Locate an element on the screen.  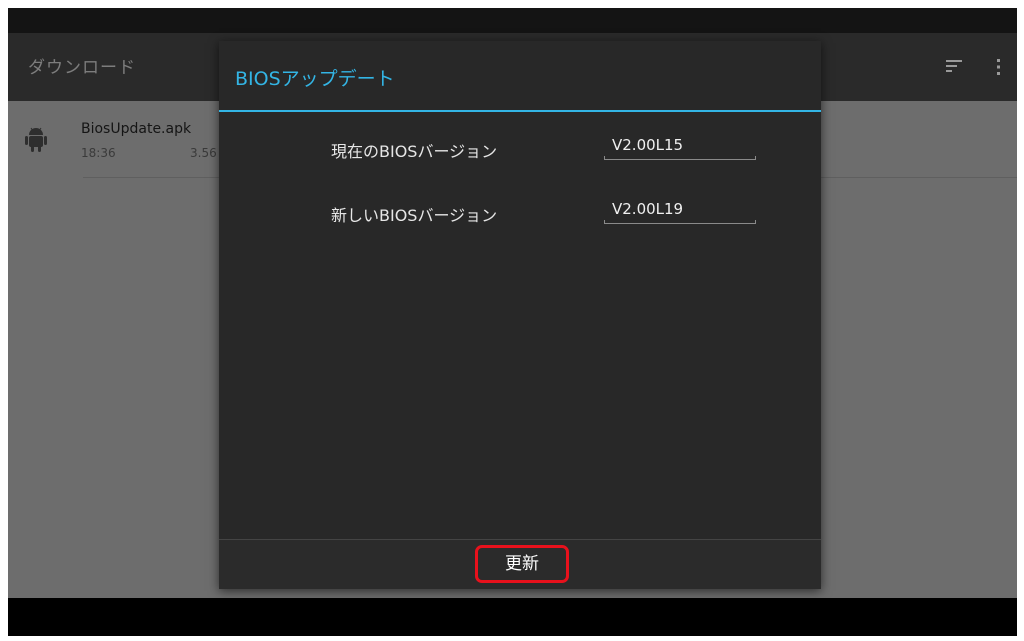
current-version-field: V2.00L15 is located at coordinates (680, 145).